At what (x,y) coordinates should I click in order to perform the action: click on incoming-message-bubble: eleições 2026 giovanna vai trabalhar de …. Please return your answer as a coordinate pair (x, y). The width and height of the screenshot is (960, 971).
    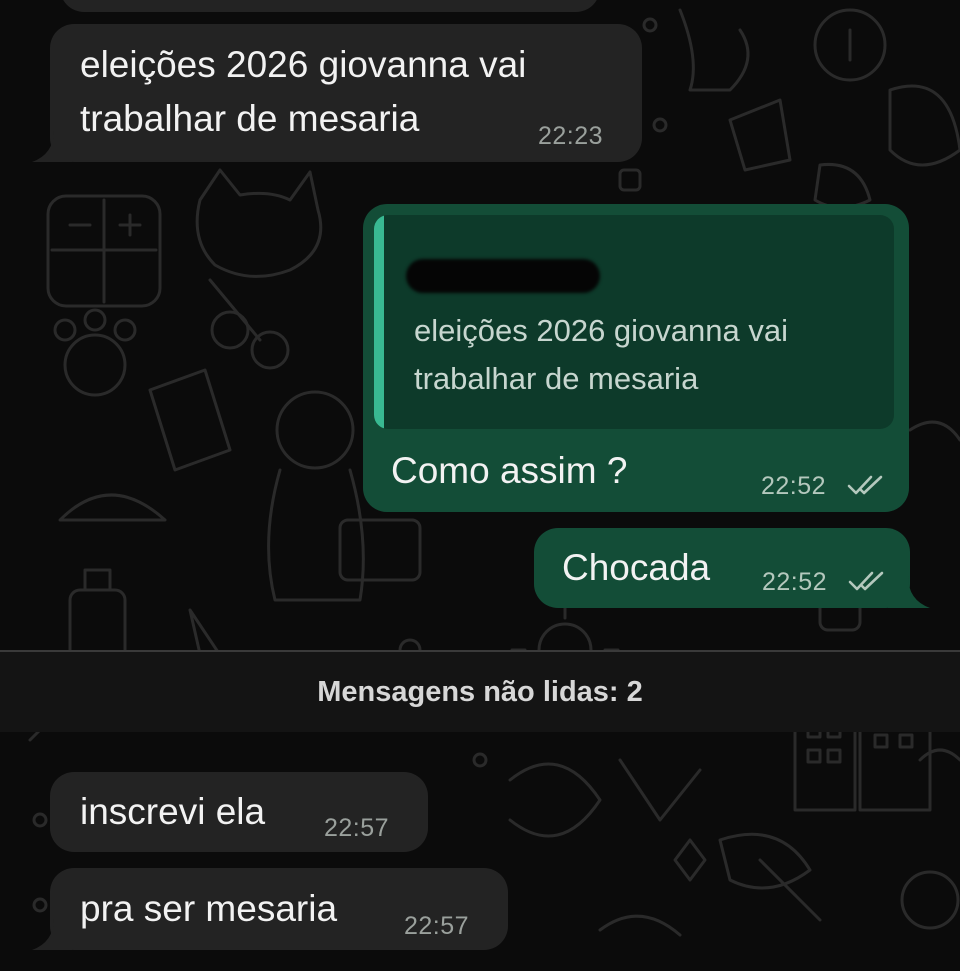
    Looking at the image, I should click on (346, 93).